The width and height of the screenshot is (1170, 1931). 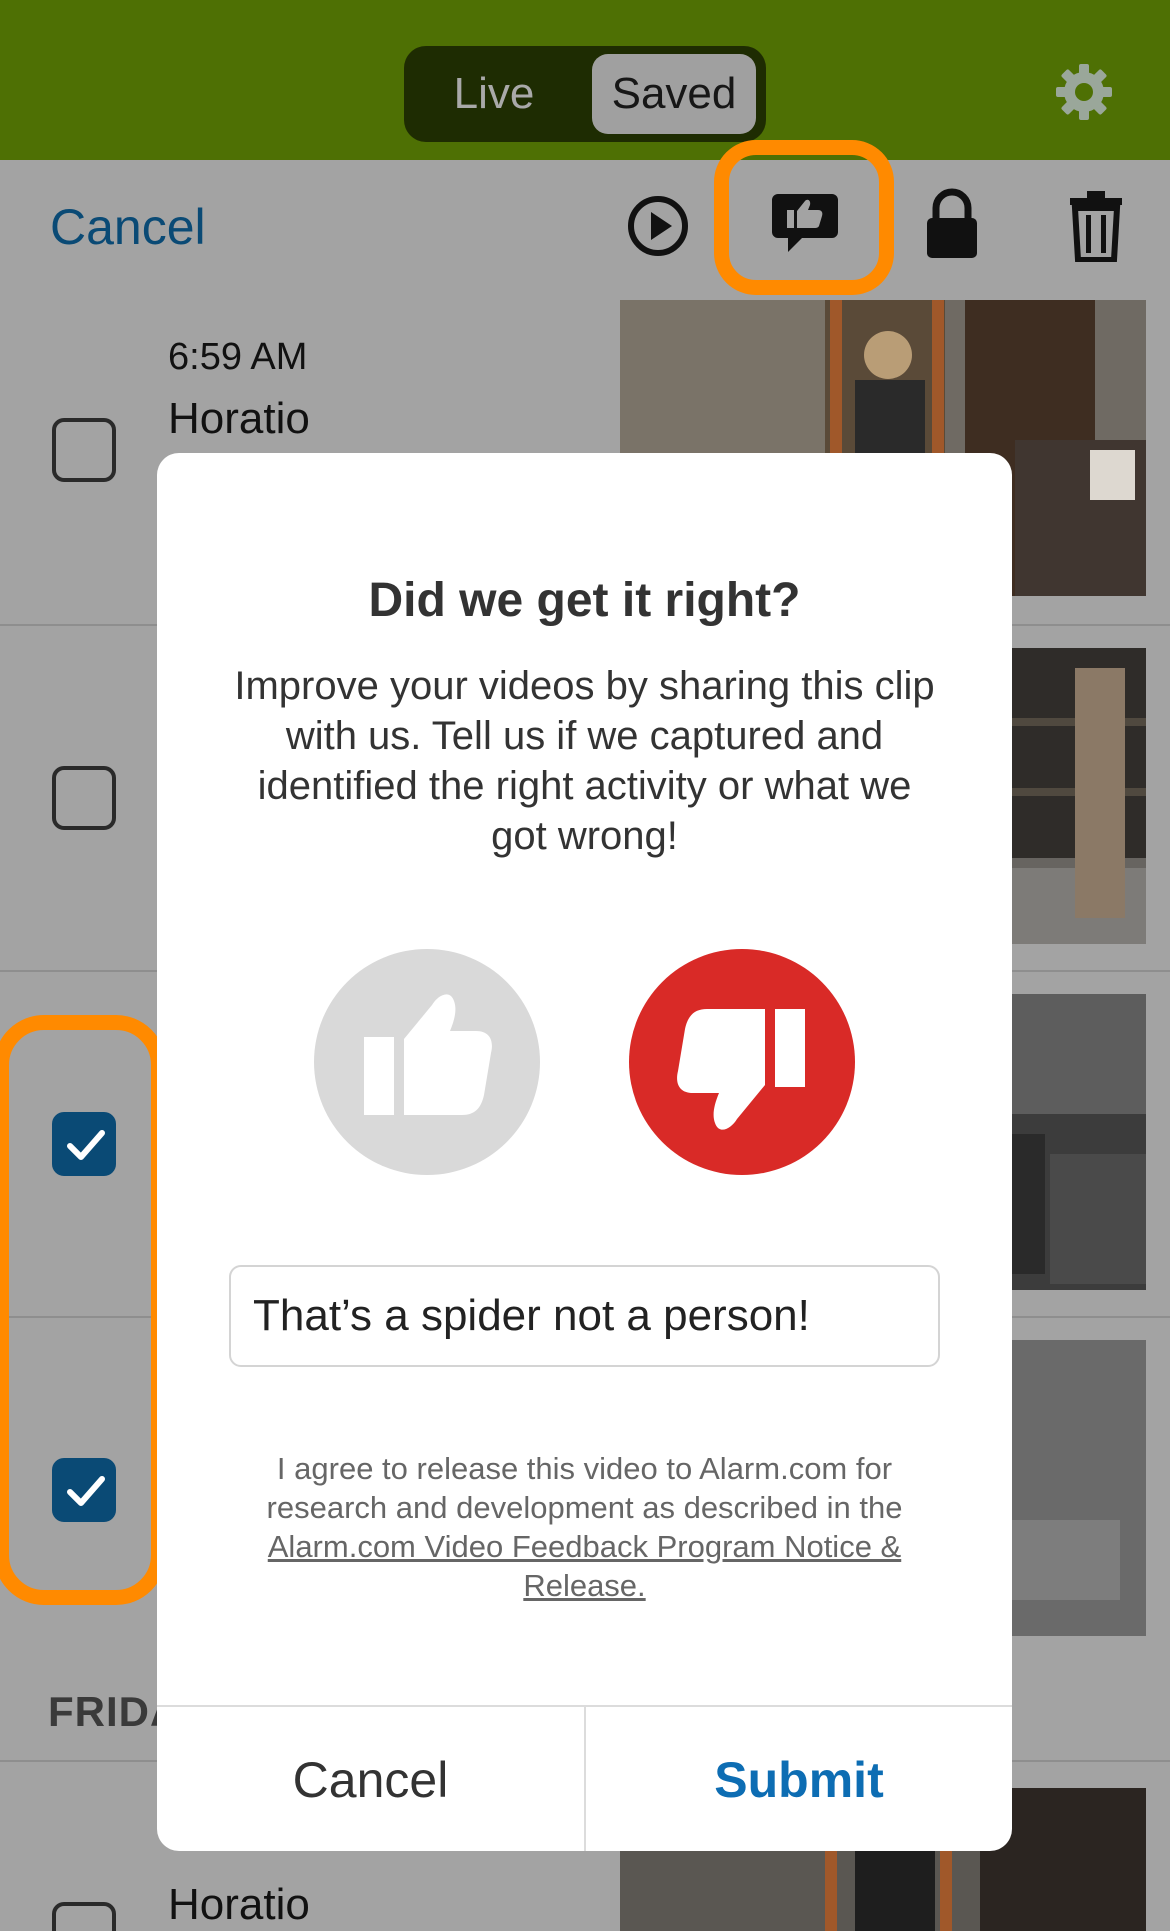 I want to click on live-saved-segmented-control: Live Saved, so click(x=585, y=94).